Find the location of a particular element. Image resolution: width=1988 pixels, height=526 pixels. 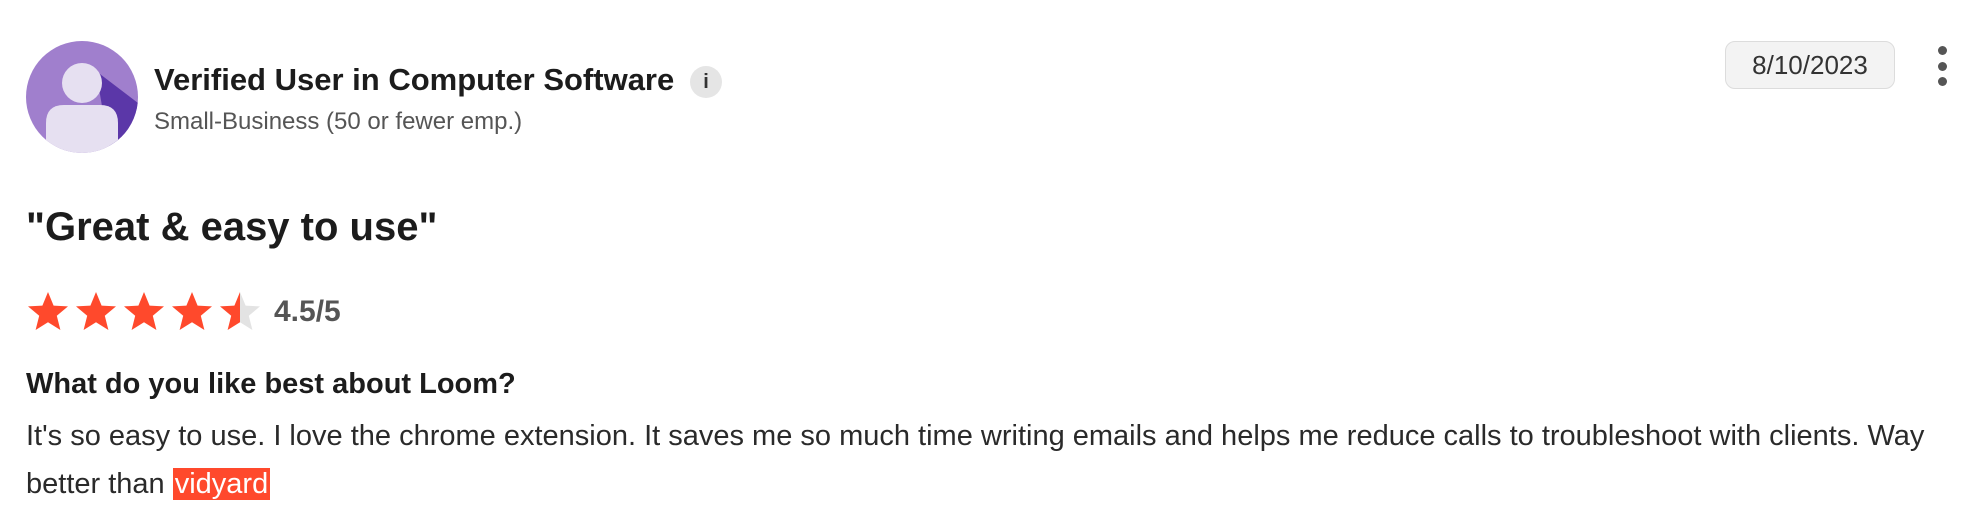

star-half-icon is located at coordinates (240, 311).